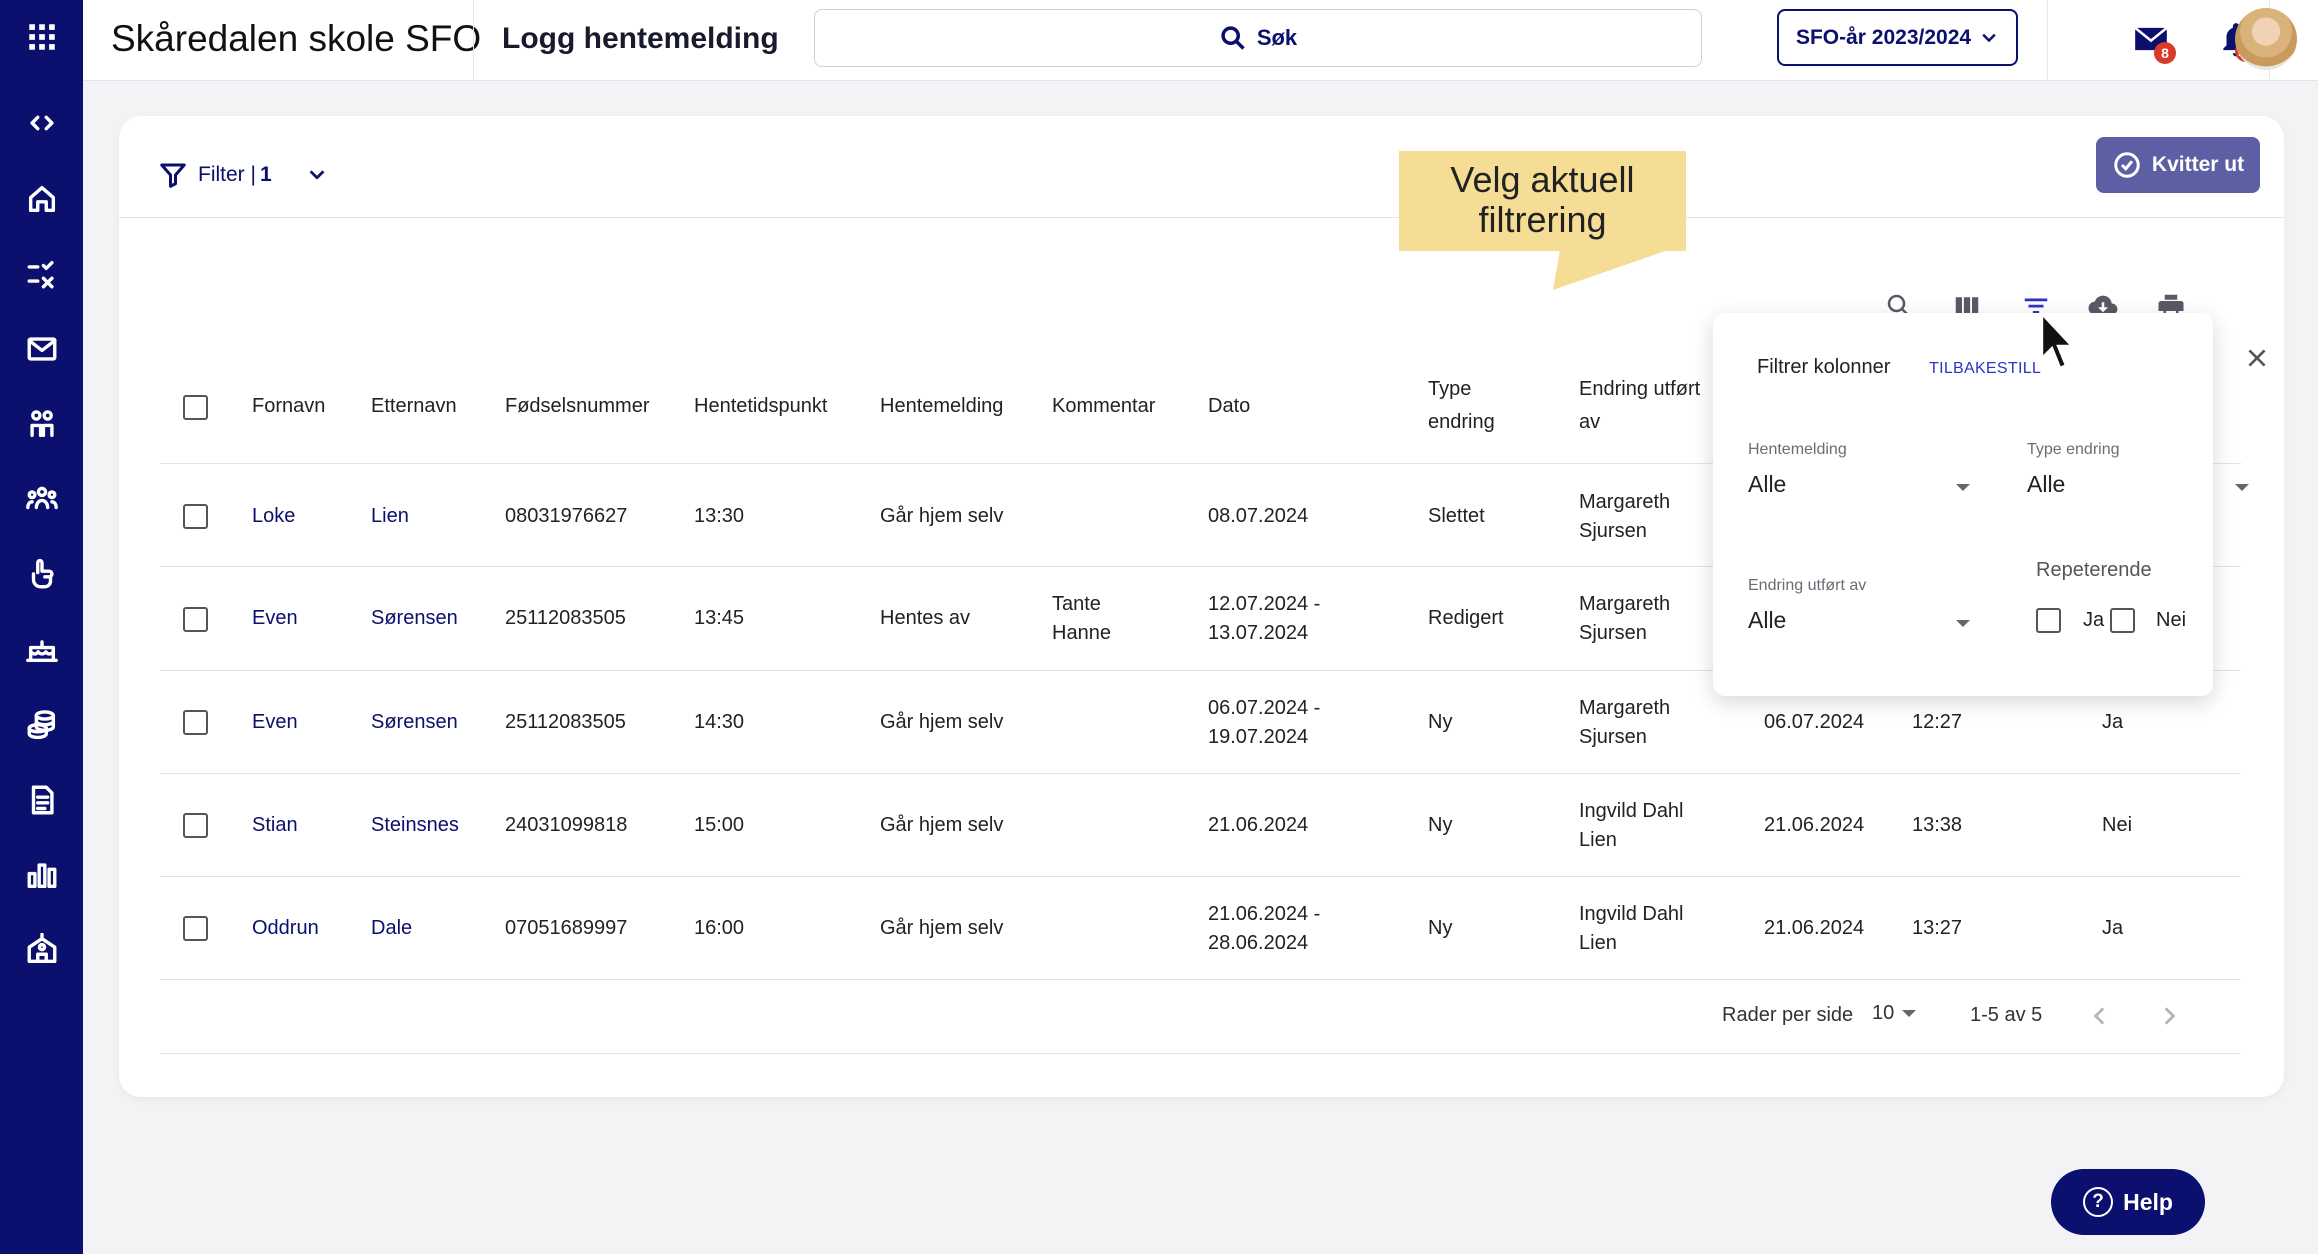  Describe the element at coordinates (41, 424) in the screenshot. I see `groups-icon` at that location.